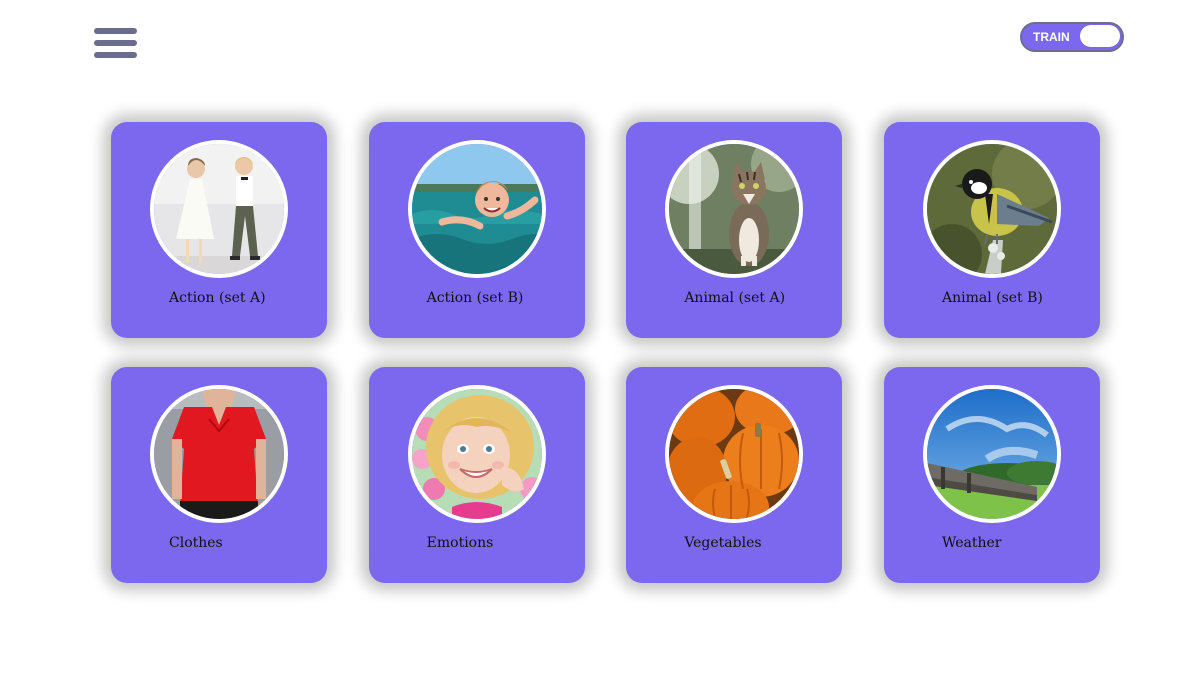  I want to click on category-label: Action (set A), so click(217, 298).